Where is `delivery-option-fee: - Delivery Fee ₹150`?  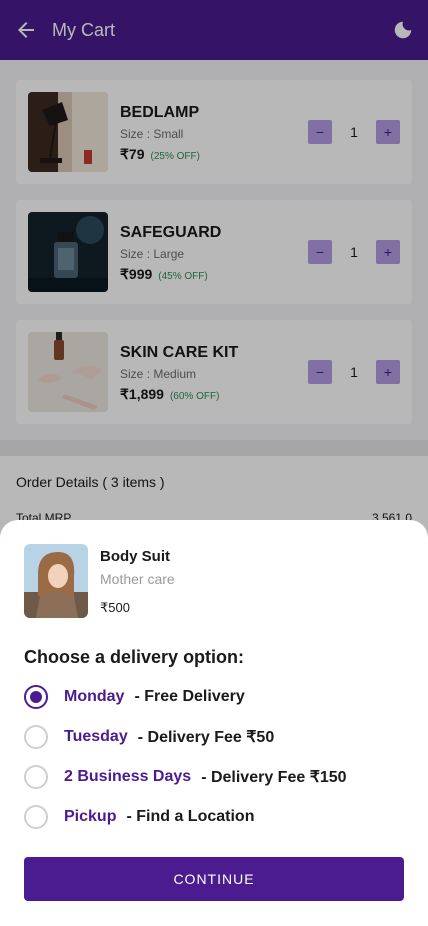 delivery-option-fee: - Delivery Fee ₹150 is located at coordinates (274, 777).